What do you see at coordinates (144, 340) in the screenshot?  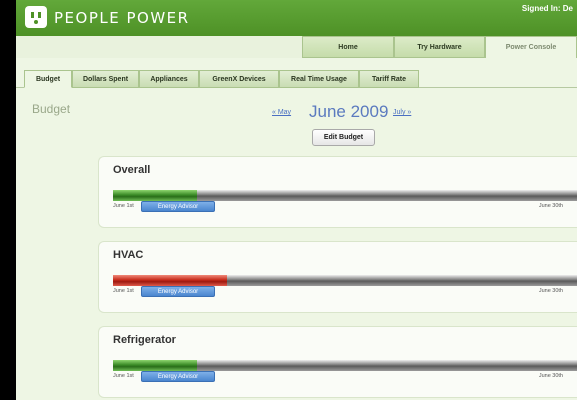 I see `panel-title: Refrigerator` at bounding box center [144, 340].